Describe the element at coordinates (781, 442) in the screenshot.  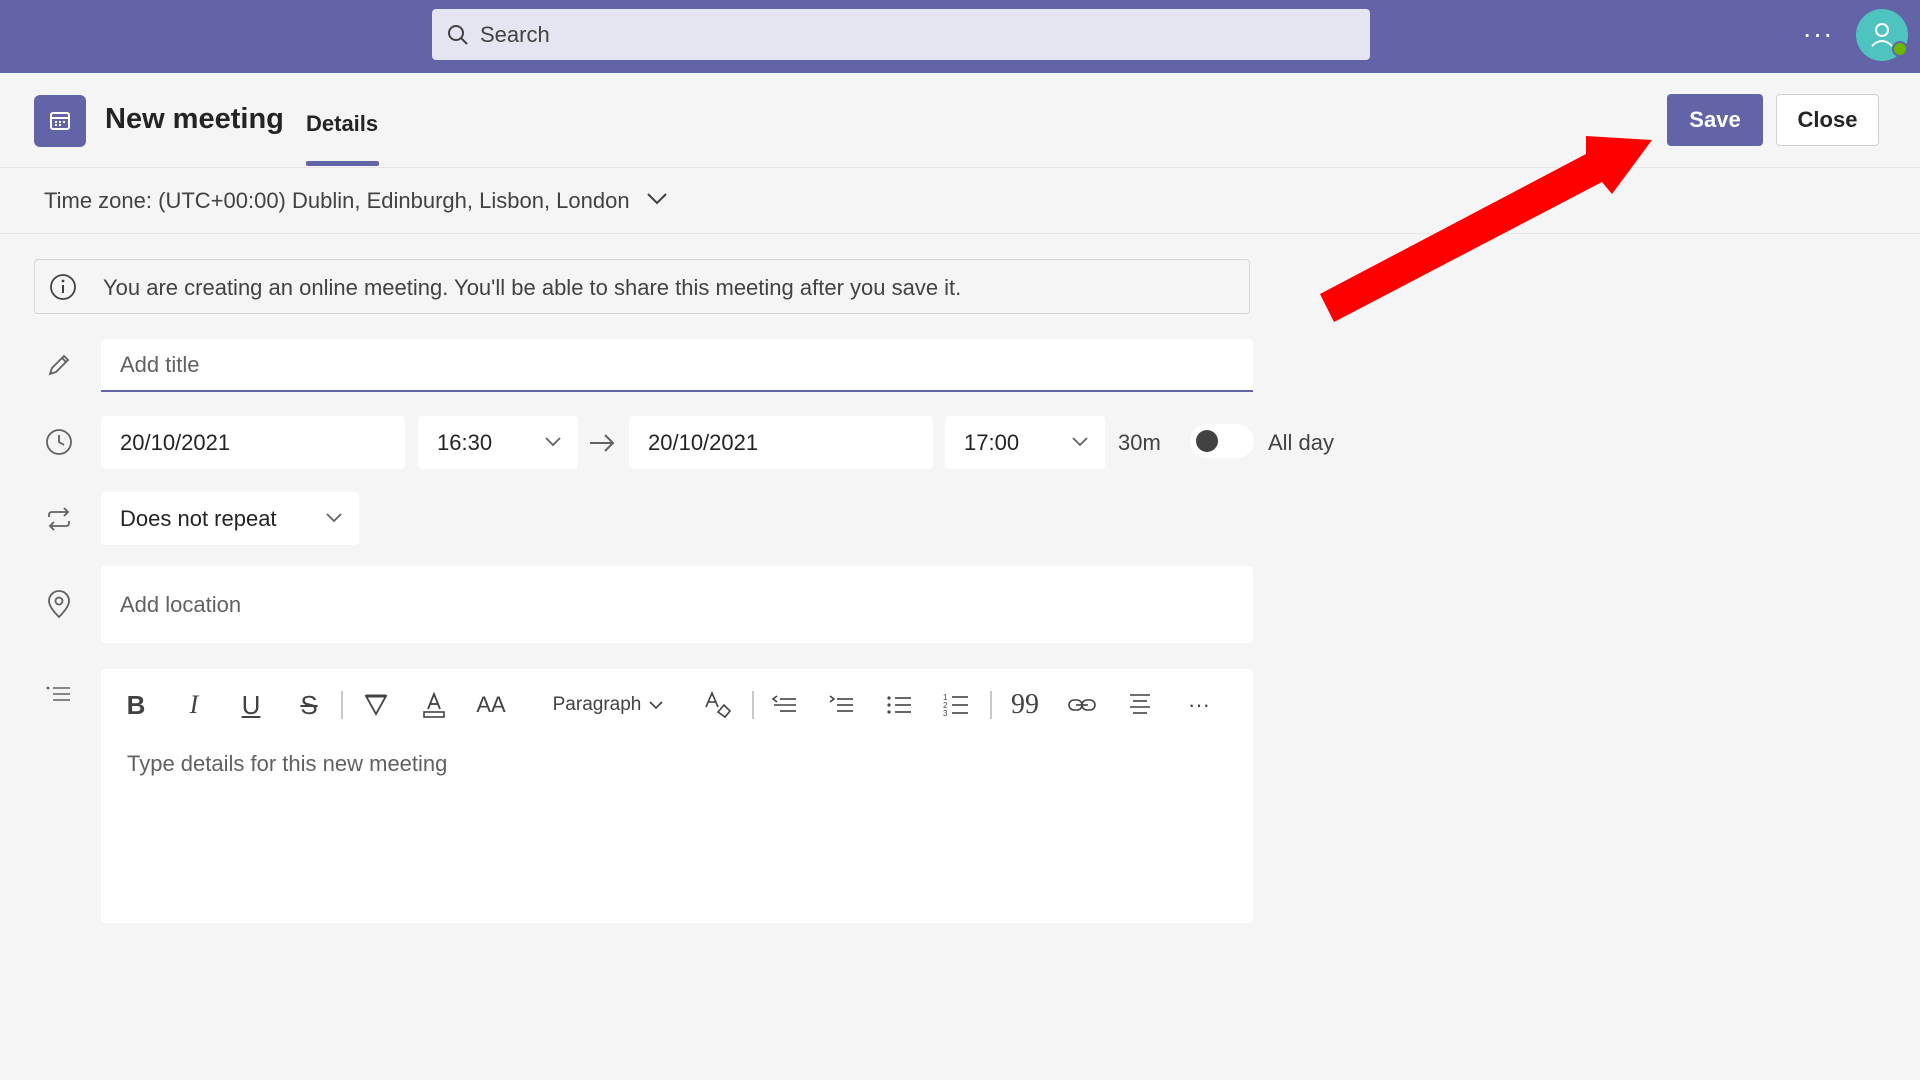
I see `end-date-field: 20/10/2021` at that location.